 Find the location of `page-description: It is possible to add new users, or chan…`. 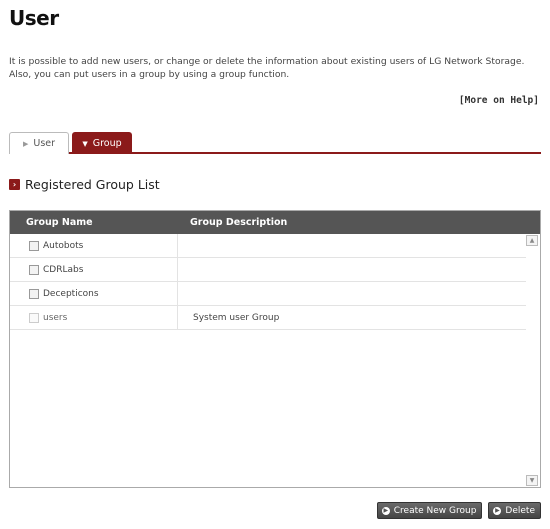

page-description: It is possible to add new users, or chan… is located at coordinates (267, 68).